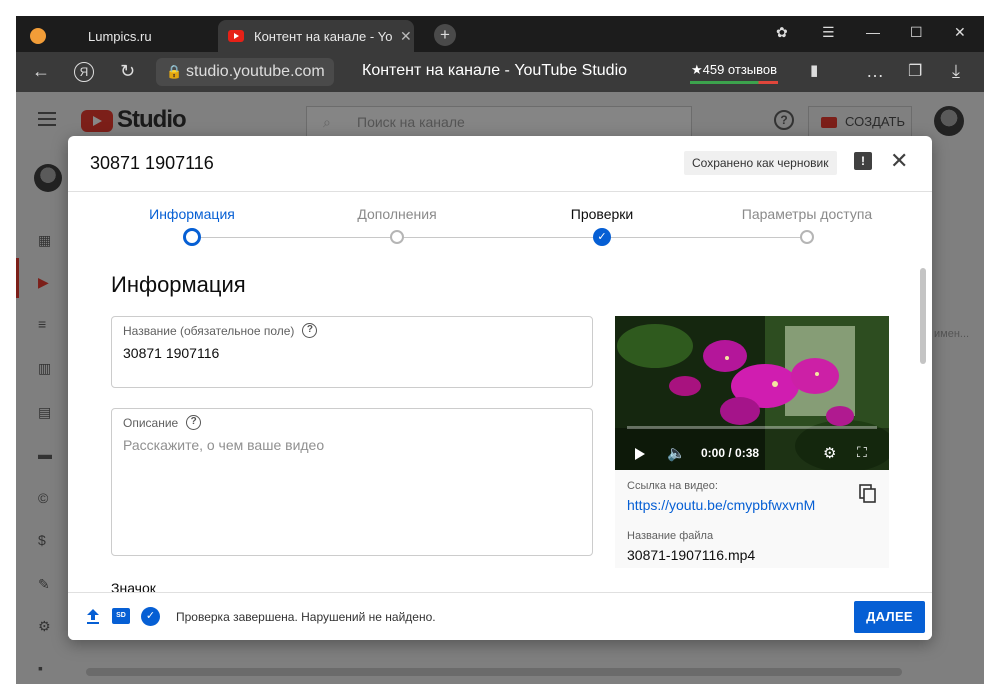 The width and height of the screenshot is (1000, 700). I want to click on content-icon: ▶, so click(47, 282).